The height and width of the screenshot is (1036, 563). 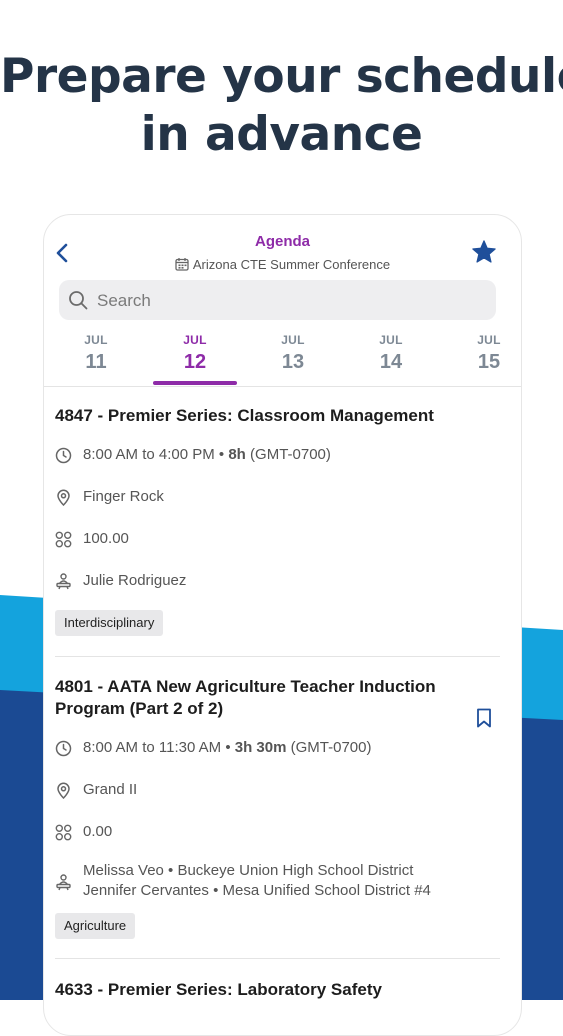 I want to click on session-title-line-2: Program (Part 2 of 2), so click(x=139, y=708).